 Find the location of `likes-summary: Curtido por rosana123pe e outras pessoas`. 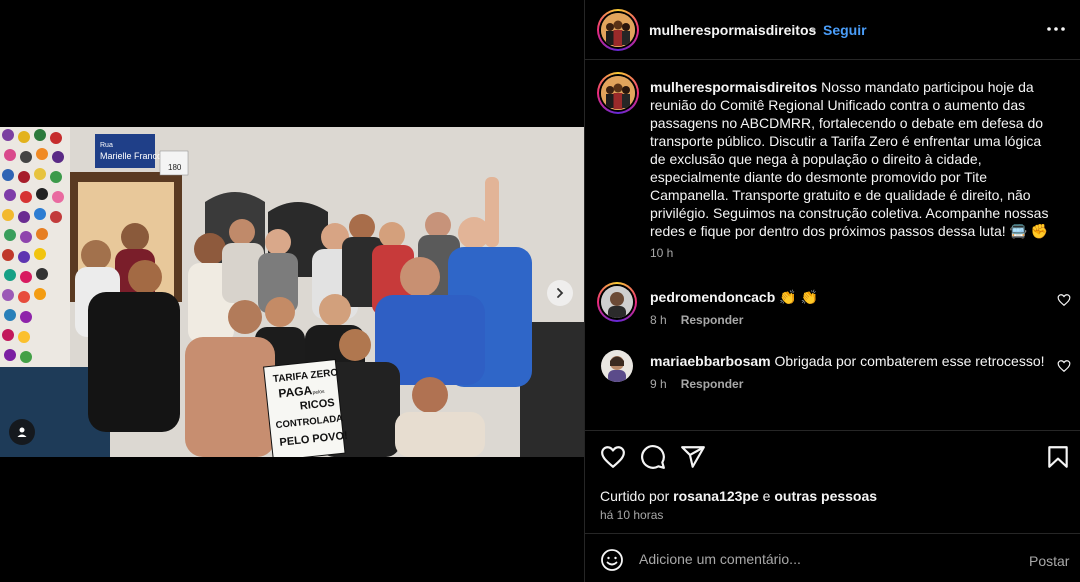

likes-summary: Curtido por rosana123pe e outras pessoas is located at coordinates (738, 496).